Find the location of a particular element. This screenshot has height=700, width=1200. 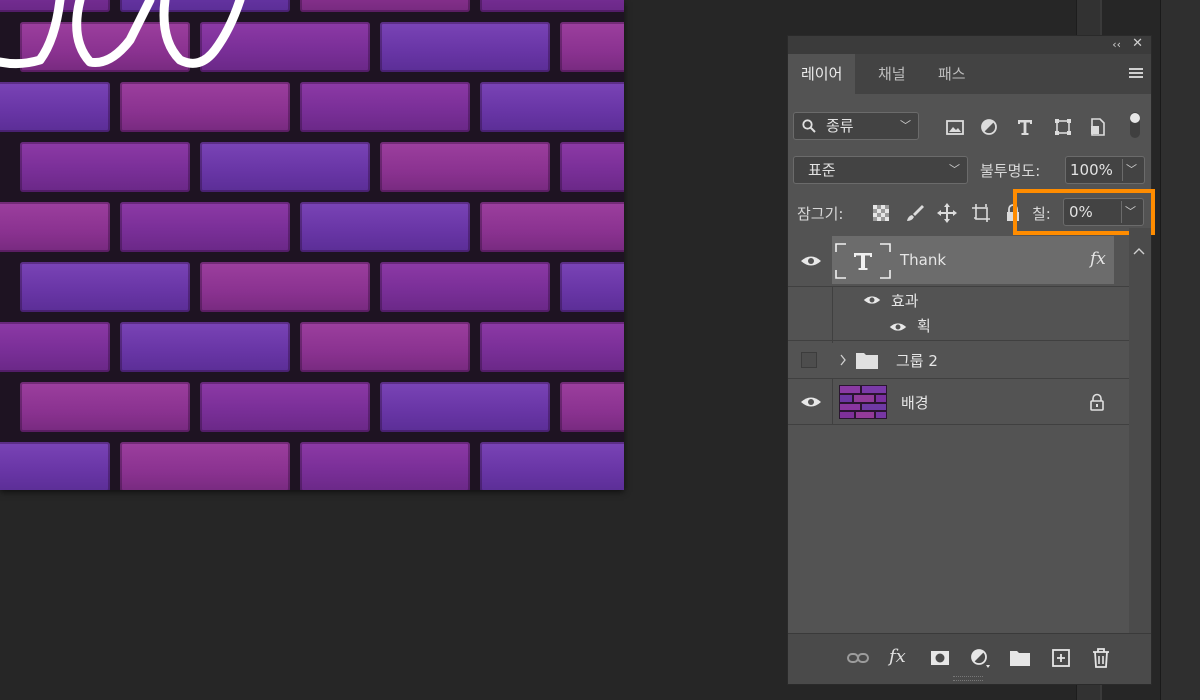

stroke-effect-row: 획 is located at coordinates (958, 328).